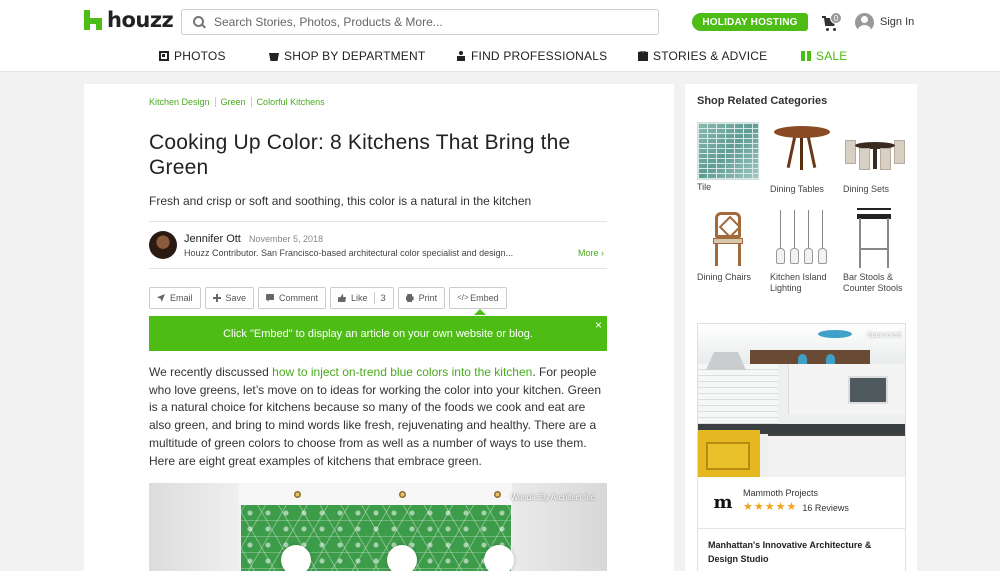  Describe the element at coordinates (554, 497) in the screenshot. I see `photo-credit: Wanda Ely Architect Inc.` at that location.